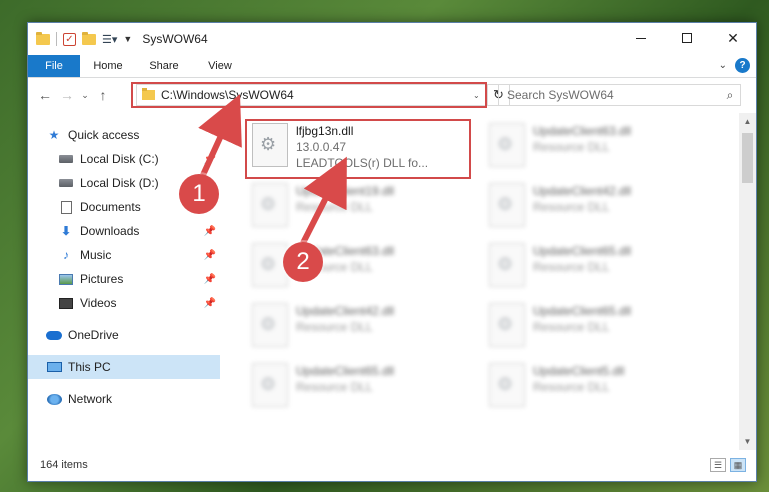 Image resolution: width=769 pixels, height=492 pixels. What do you see at coordinates (124, 367) in the screenshot?
I see `sidebar-item-this-pc: This PC` at bounding box center [124, 367].